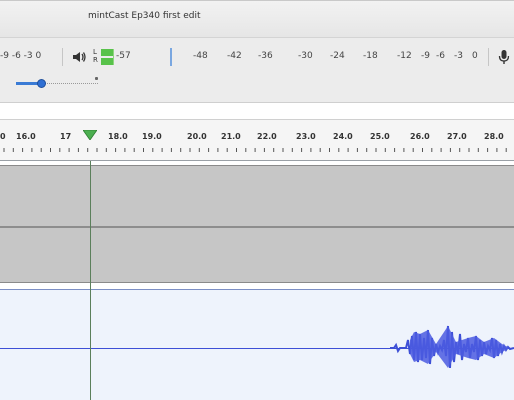  Describe the element at coordinates (452, 347) in the screenshot. I see `waveform-clip` at that location.